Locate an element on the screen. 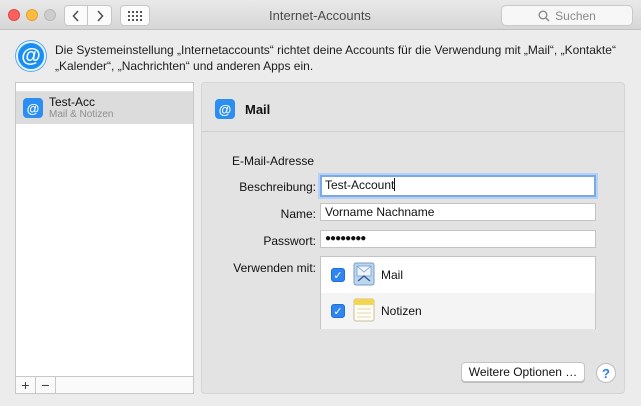 The width and height of the screenshot is (641, 406). list-item: ✓ Mail is located at coordinates (458, 275).